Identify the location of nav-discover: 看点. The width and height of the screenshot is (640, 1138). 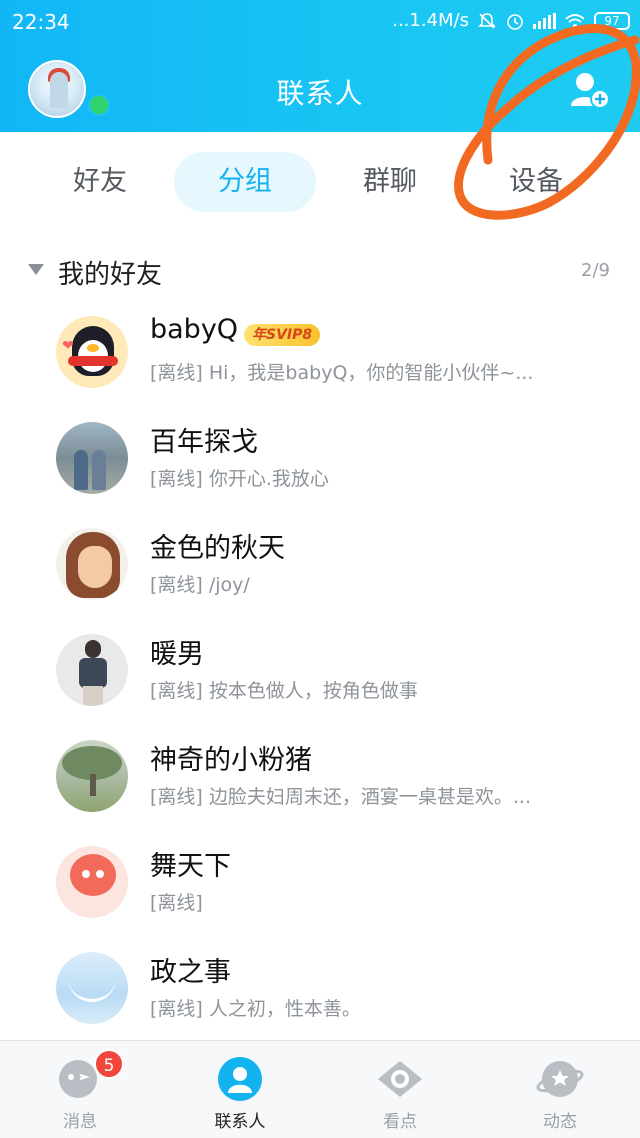
(400, 1089).